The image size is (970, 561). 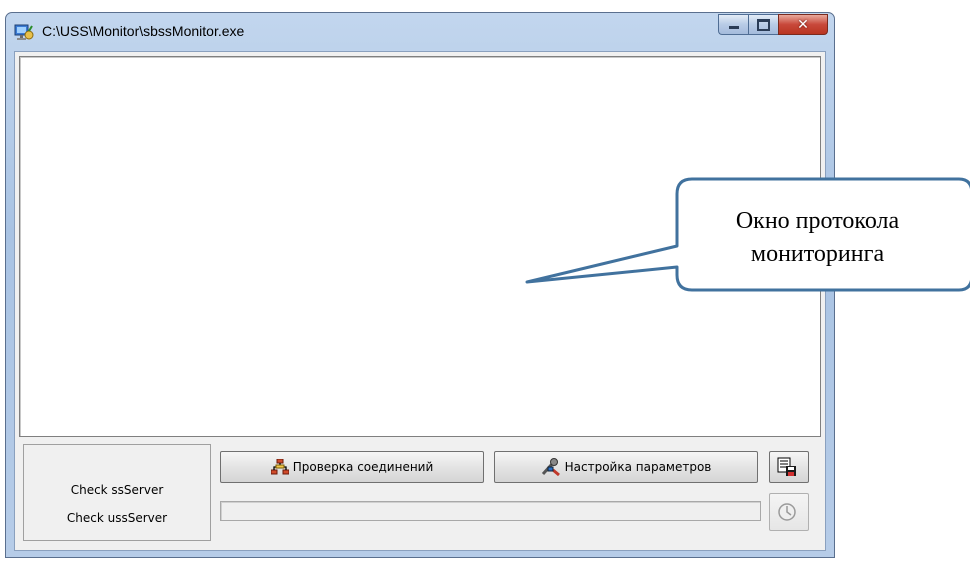 I want to click on check-connections-button: Проверка соединений, so click(x=352, y=467).